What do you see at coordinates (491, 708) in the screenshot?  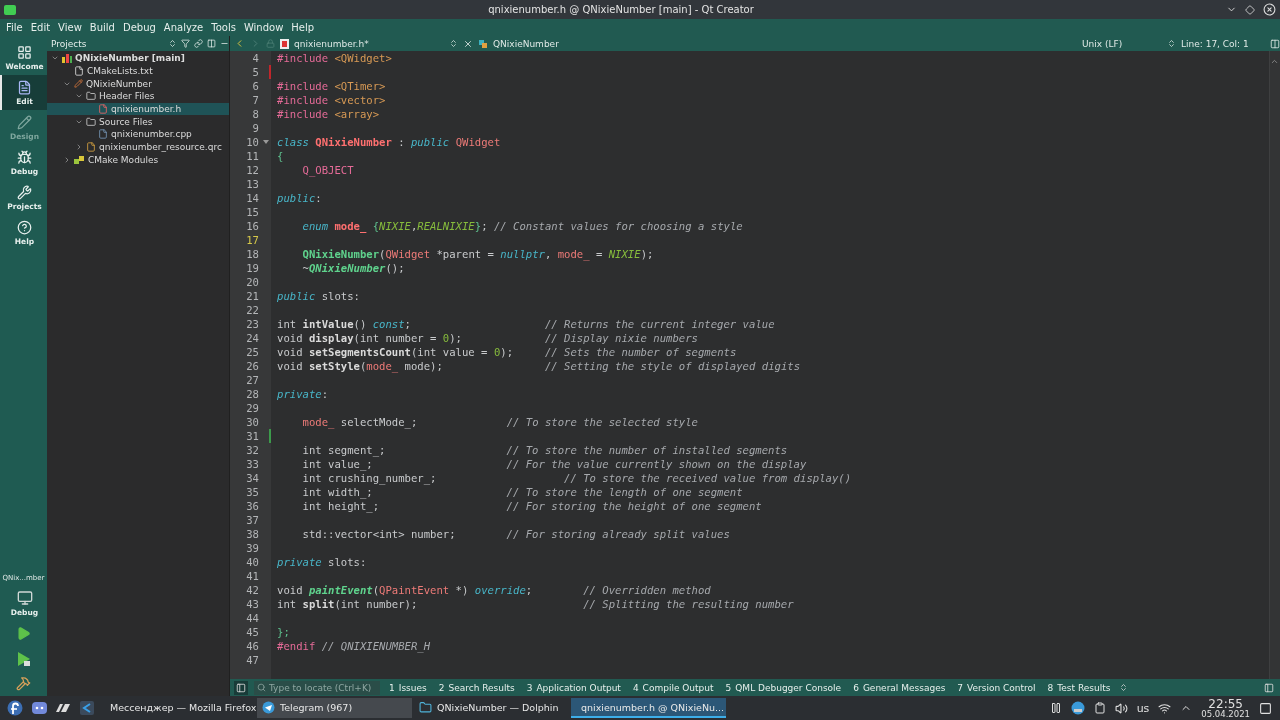 I see `taskbar-task: QNixieNumber — Dolphin` at bounding box center [491, 708].